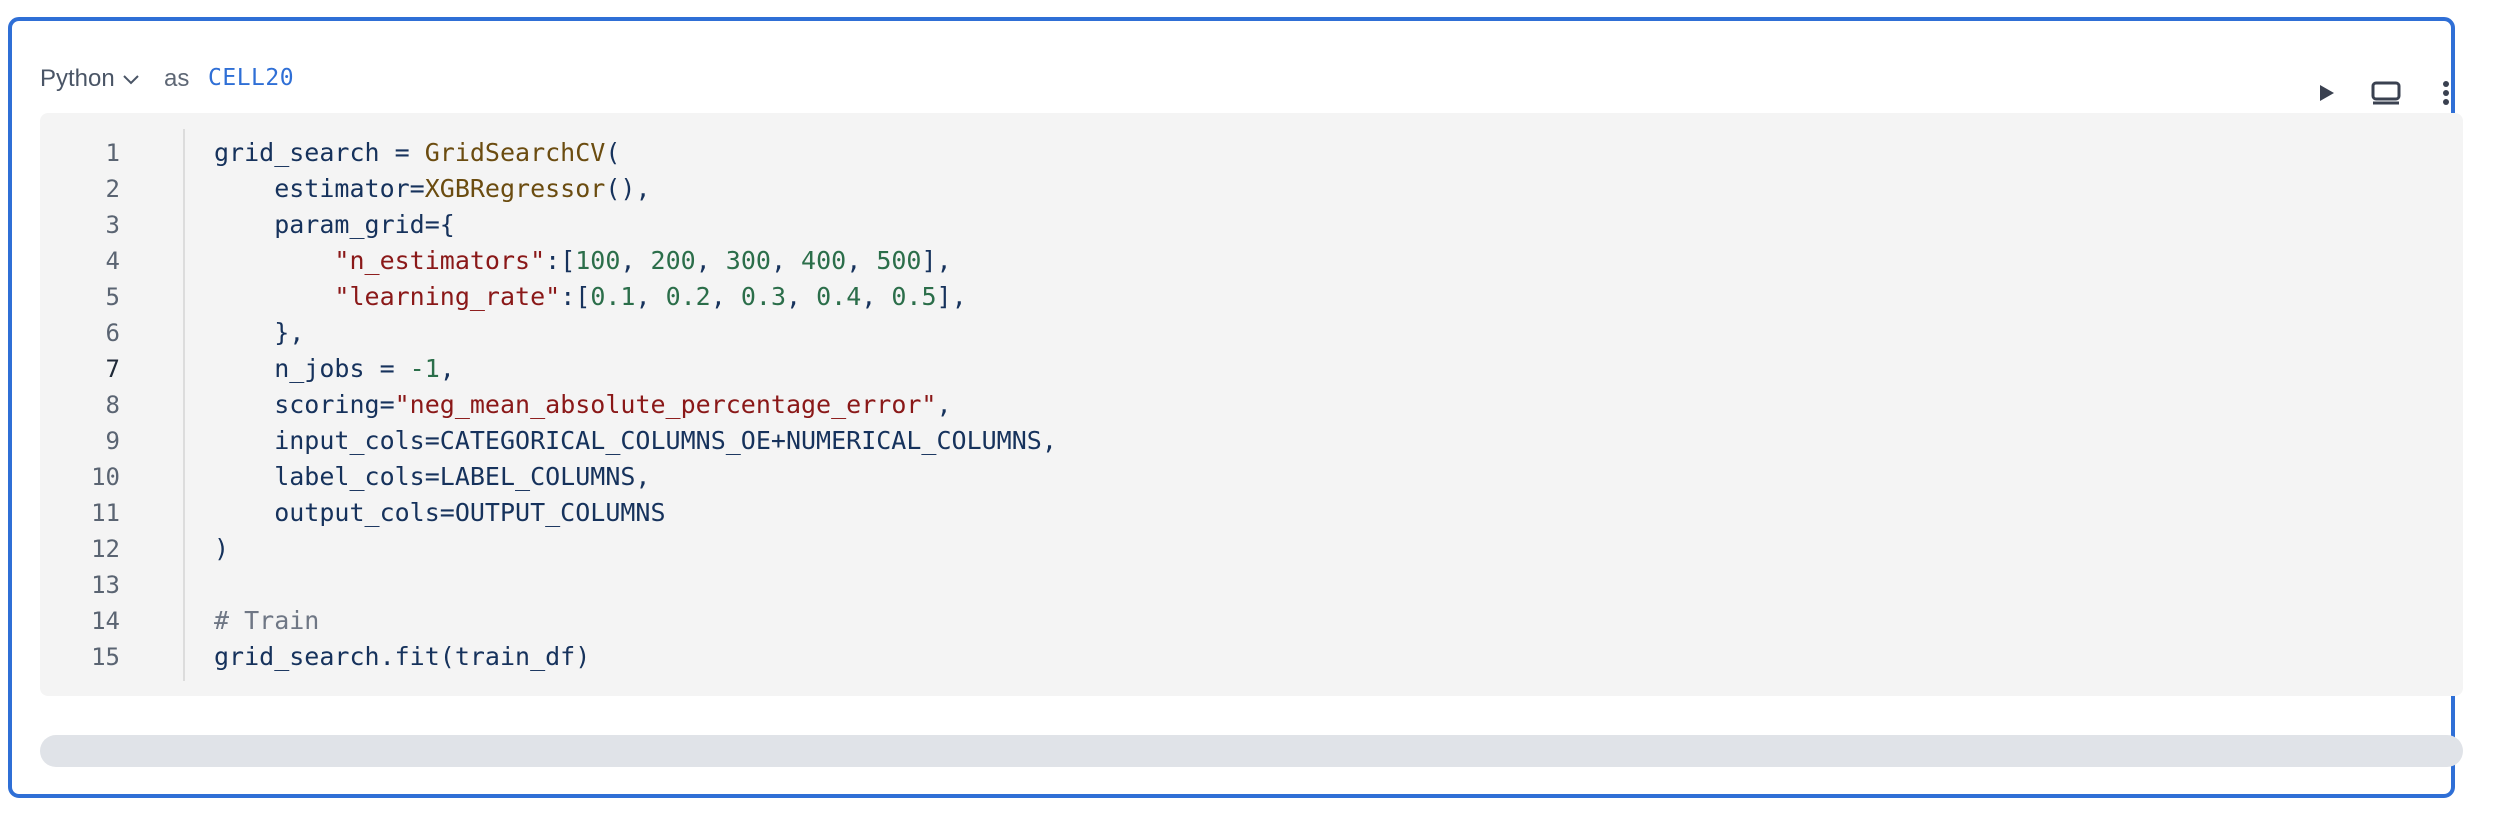 The height and width of the screenshot is (814, 2502). What do you see at coordinates (105, 513) in the screenshot?
I see `line-number: 11` at bounding box center [105, 513].